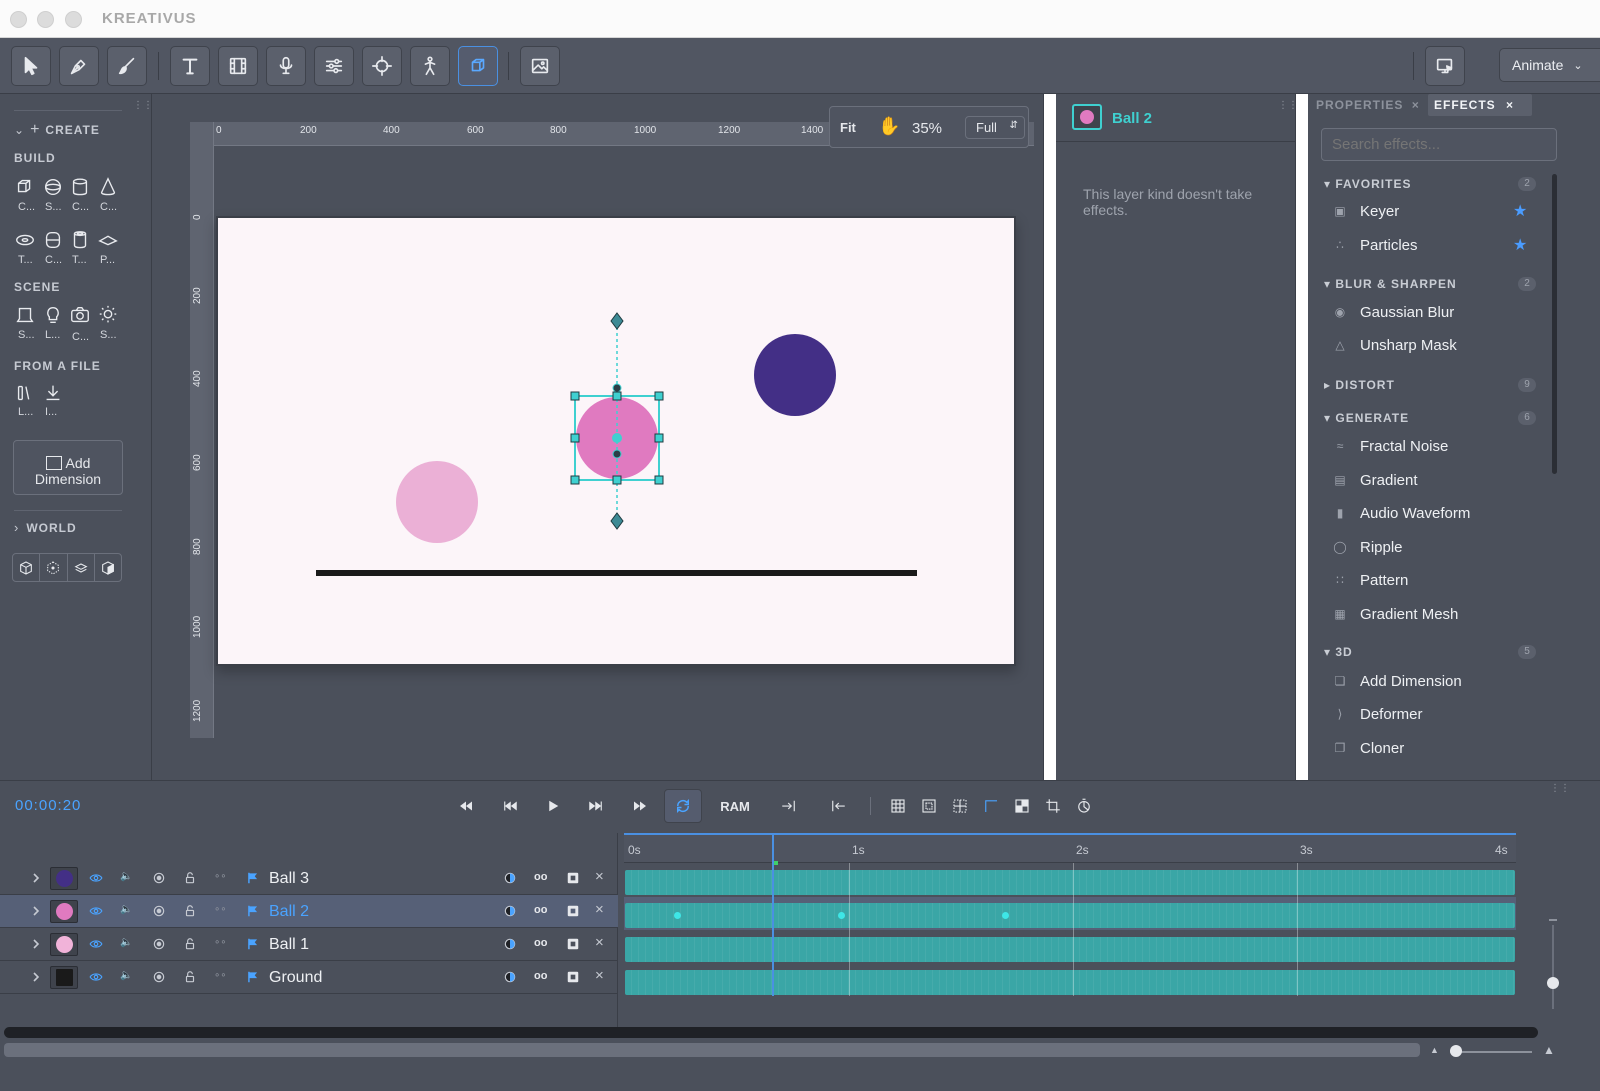 The height and width of the screenshot is (1091, 1600). Describe the element at coordinates (27, 567) in the screenshot. I see `world-cube-icon` at that location.